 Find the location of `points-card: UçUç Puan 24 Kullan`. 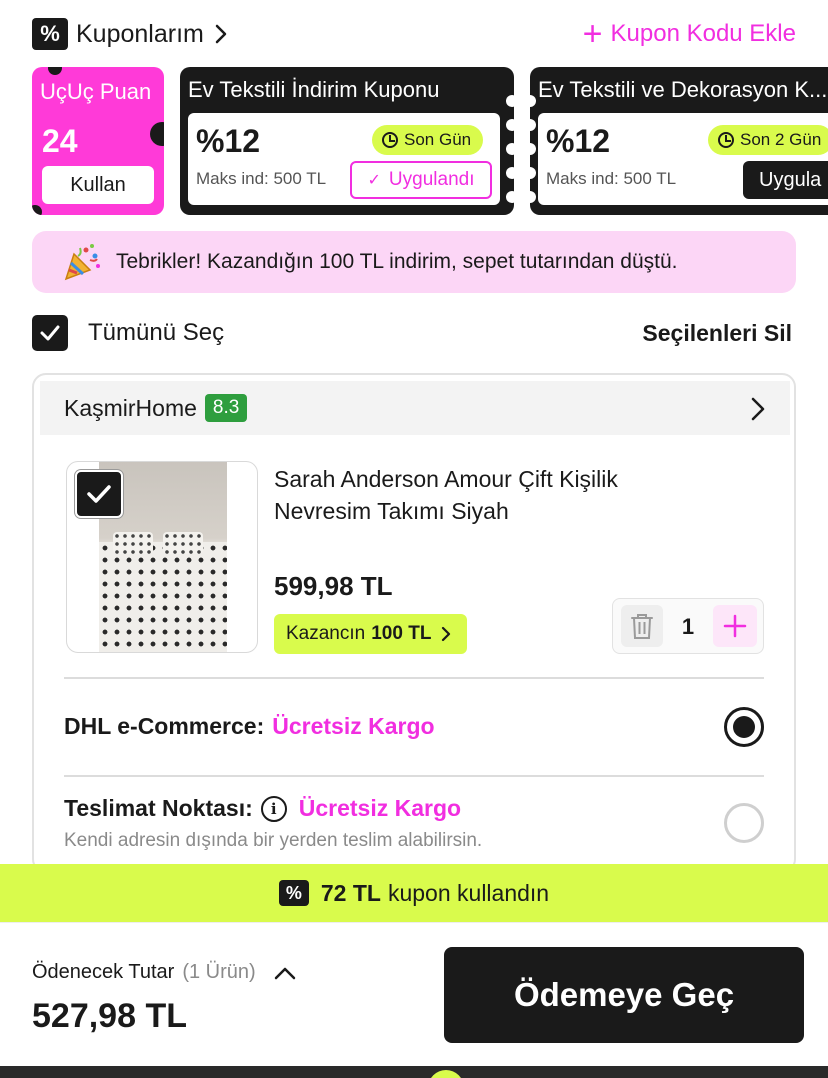

points-card: UçUç Puan 24 Kullan is located at coordinates (98, 141).